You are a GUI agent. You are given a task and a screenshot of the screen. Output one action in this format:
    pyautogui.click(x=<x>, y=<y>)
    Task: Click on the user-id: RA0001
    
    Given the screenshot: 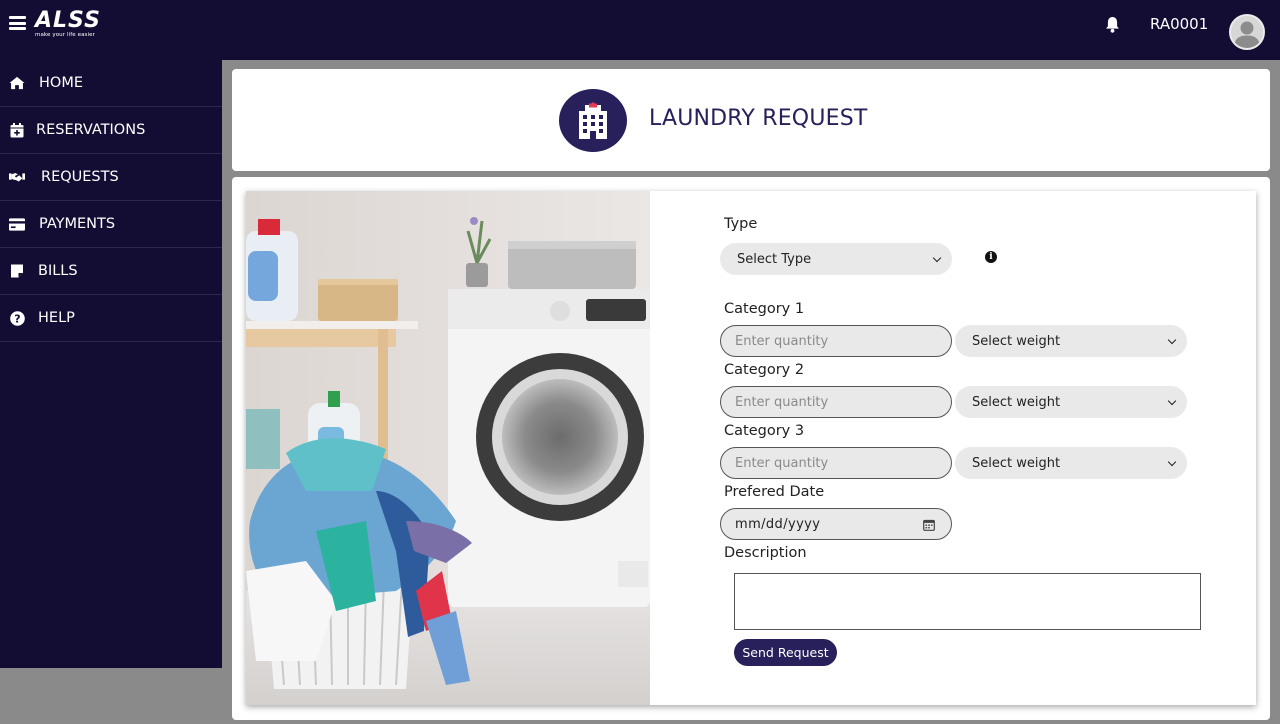 What is the action you would take?
    pyautogui.click(x=1179, y=24)
    